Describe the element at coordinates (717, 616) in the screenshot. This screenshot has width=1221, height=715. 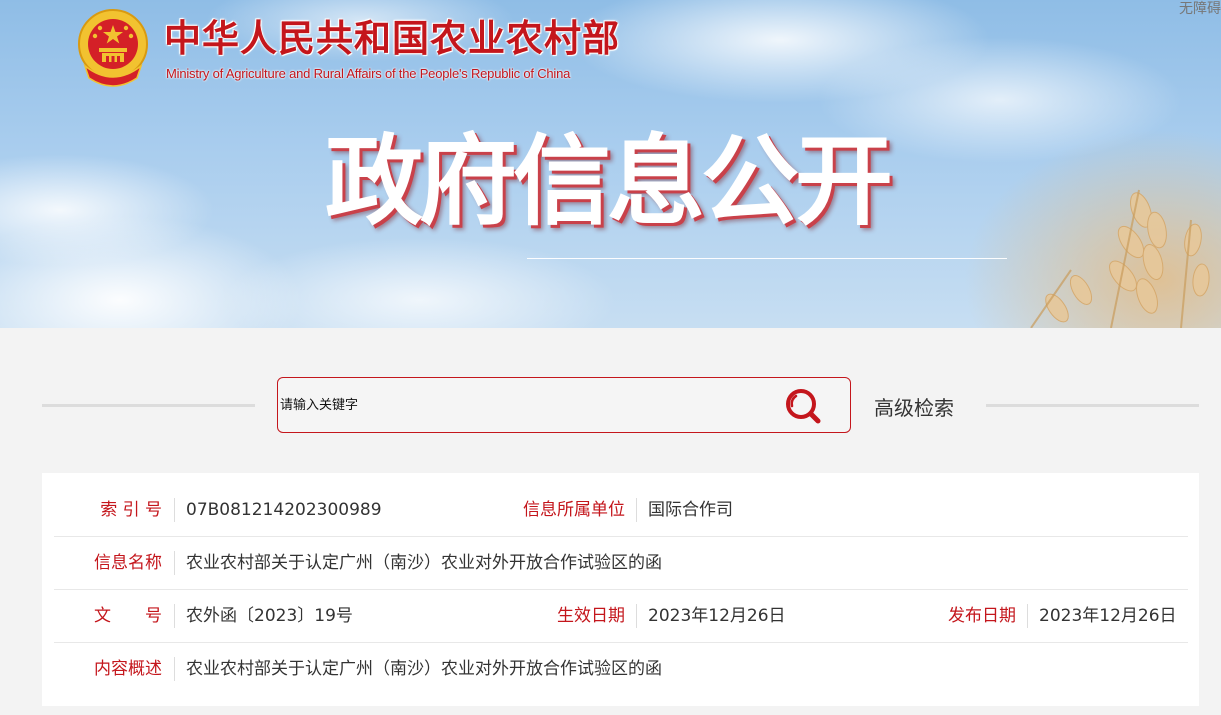
I see `effective-date-value: 2023年12月26日` at that location.